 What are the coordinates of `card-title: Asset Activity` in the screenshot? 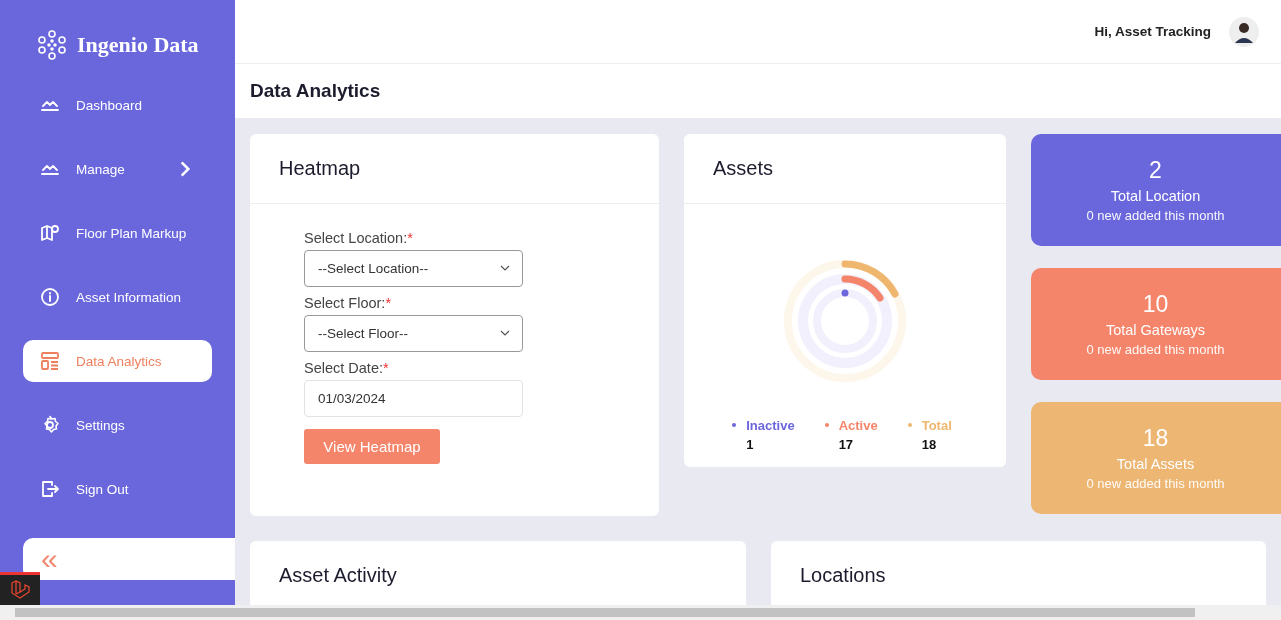 It's located at (338, 576).